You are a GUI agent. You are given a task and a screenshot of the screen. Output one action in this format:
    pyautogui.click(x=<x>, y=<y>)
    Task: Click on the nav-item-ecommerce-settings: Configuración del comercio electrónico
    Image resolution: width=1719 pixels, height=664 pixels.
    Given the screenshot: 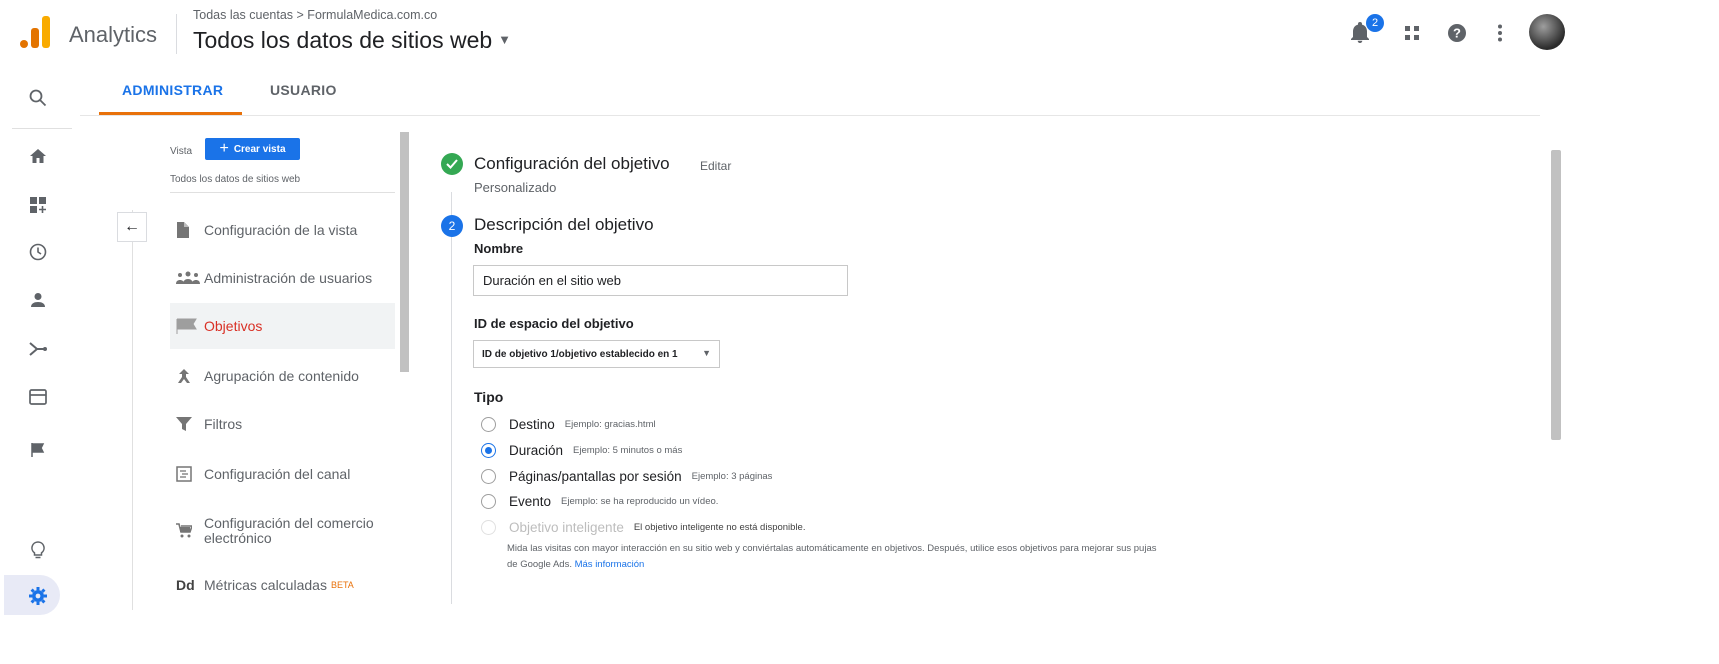 What is the action you would take?
    pyautogui.click(x=282, y=531)
    